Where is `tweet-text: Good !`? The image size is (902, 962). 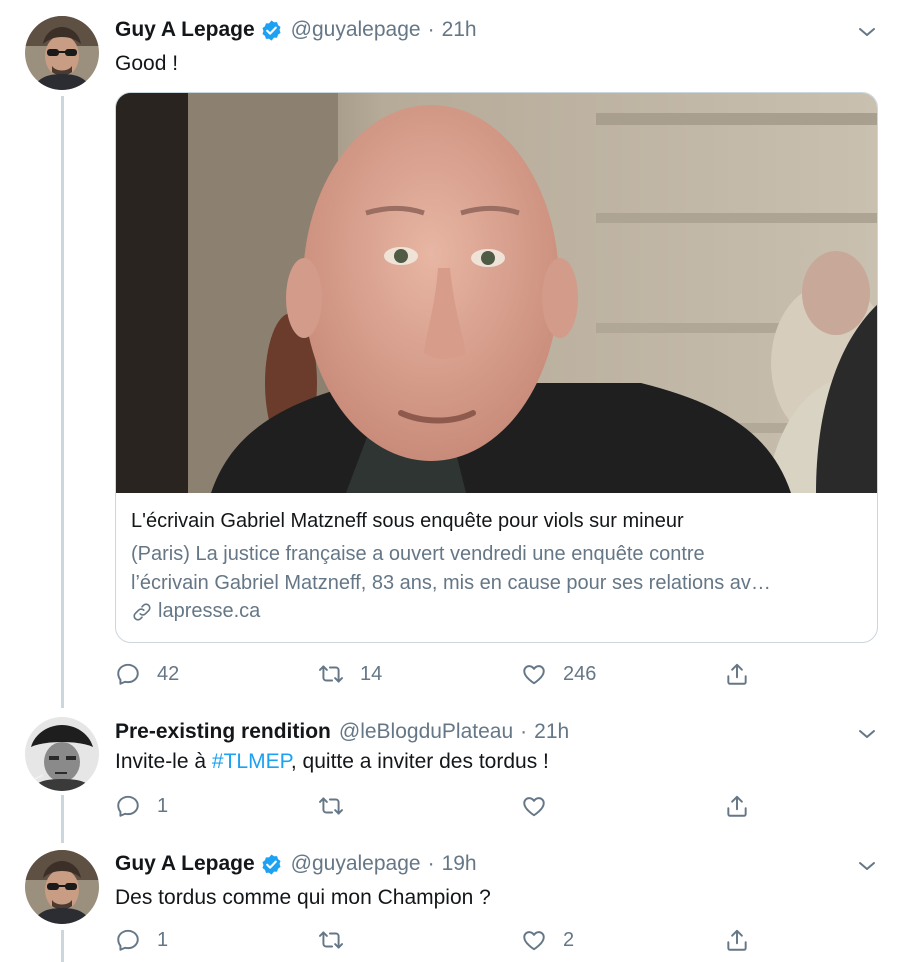
tweet-text: Good ! is located at coordinates (147, 63).